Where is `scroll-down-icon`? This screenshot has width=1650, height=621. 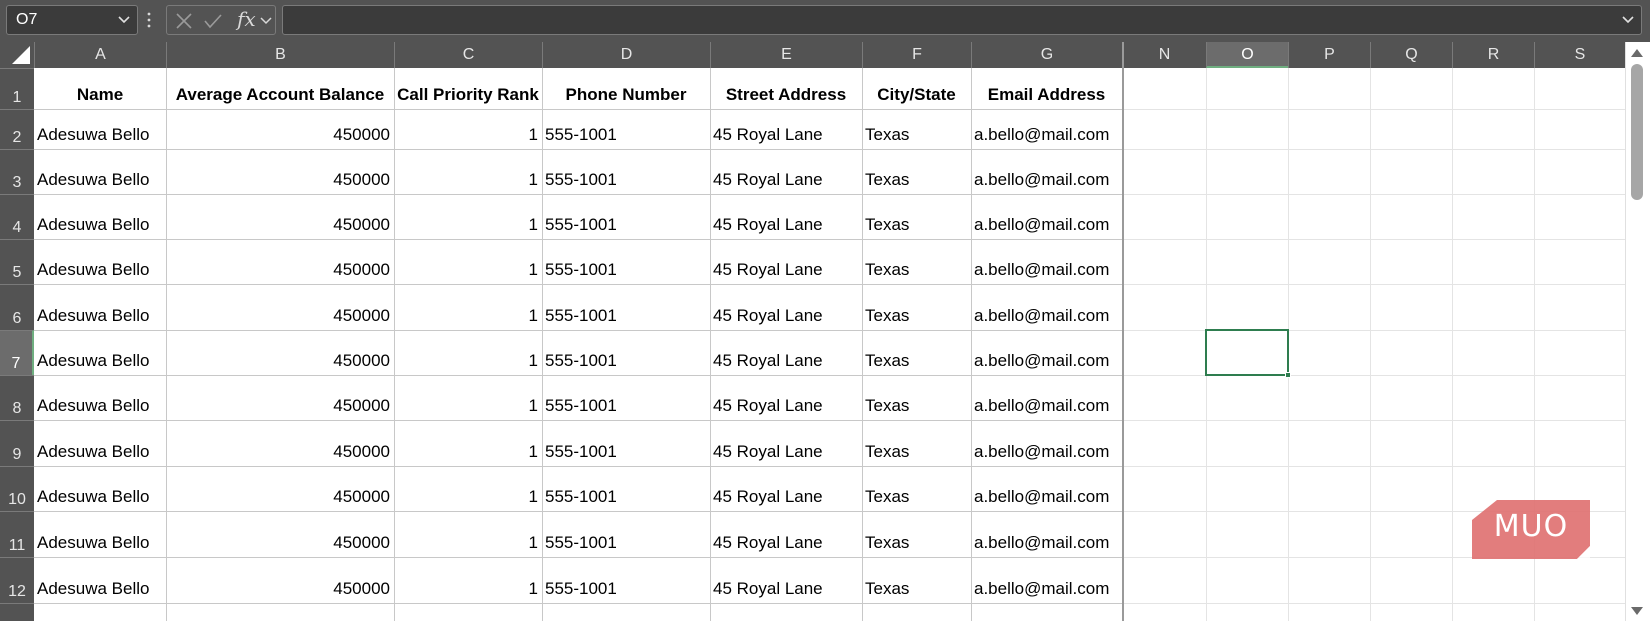
scroll-down-icon is located at coordinates (1637, 611).